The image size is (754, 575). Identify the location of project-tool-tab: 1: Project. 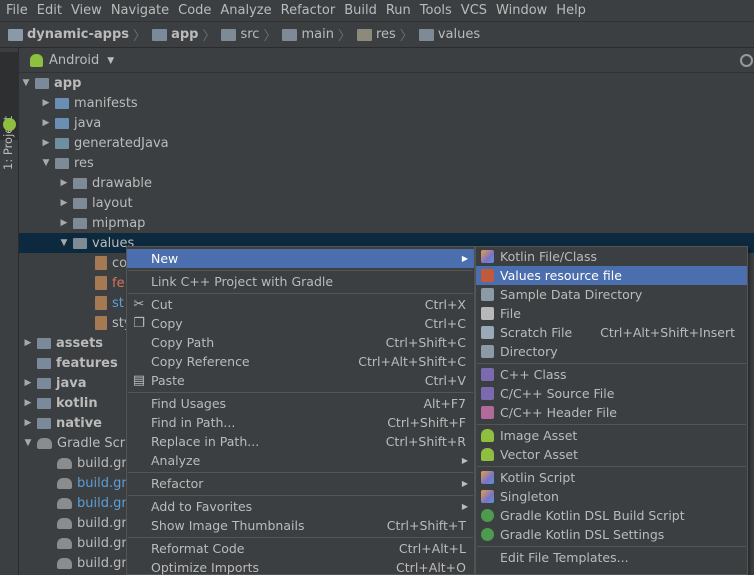
(9, 111).